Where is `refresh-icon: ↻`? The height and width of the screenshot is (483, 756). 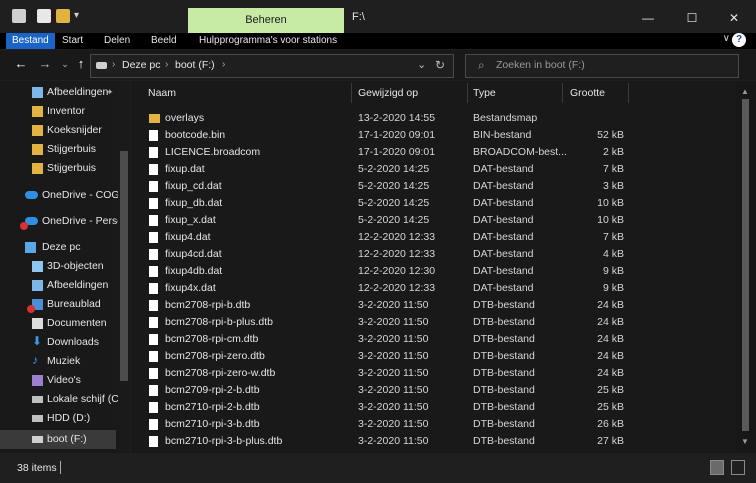 refresh-icon: ↻ is located at coordinates (440, 65).